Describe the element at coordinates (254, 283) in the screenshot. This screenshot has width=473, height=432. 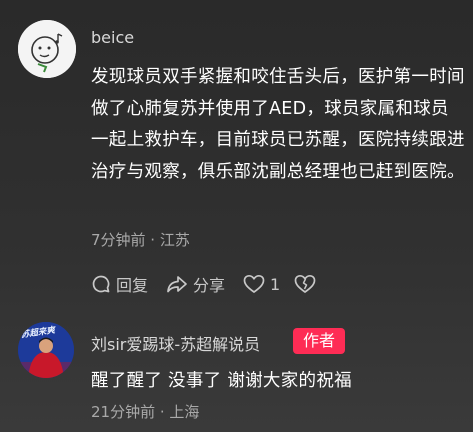
I see `heart-icon` at that location.